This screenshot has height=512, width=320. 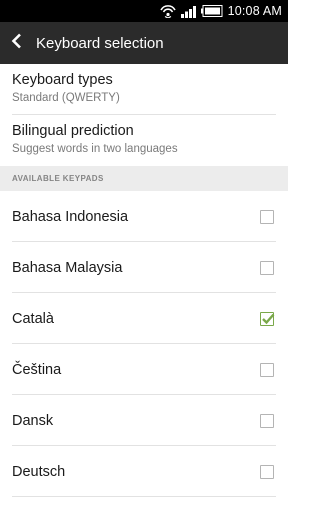 What do you see at coordinates (62, 80) in the screenshot?
I see `pref-title: Keyboard types` at bounding box center [62, 80].